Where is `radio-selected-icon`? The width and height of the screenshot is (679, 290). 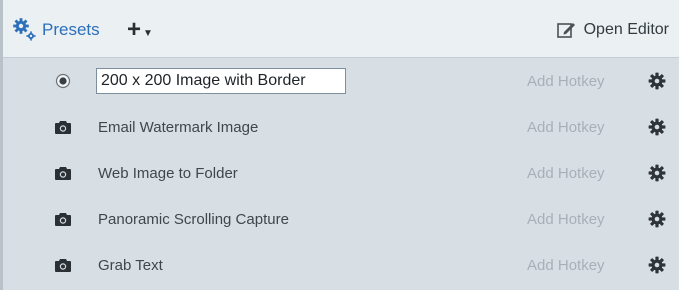
radio-selected-icon is located at coordinates (63, 81).